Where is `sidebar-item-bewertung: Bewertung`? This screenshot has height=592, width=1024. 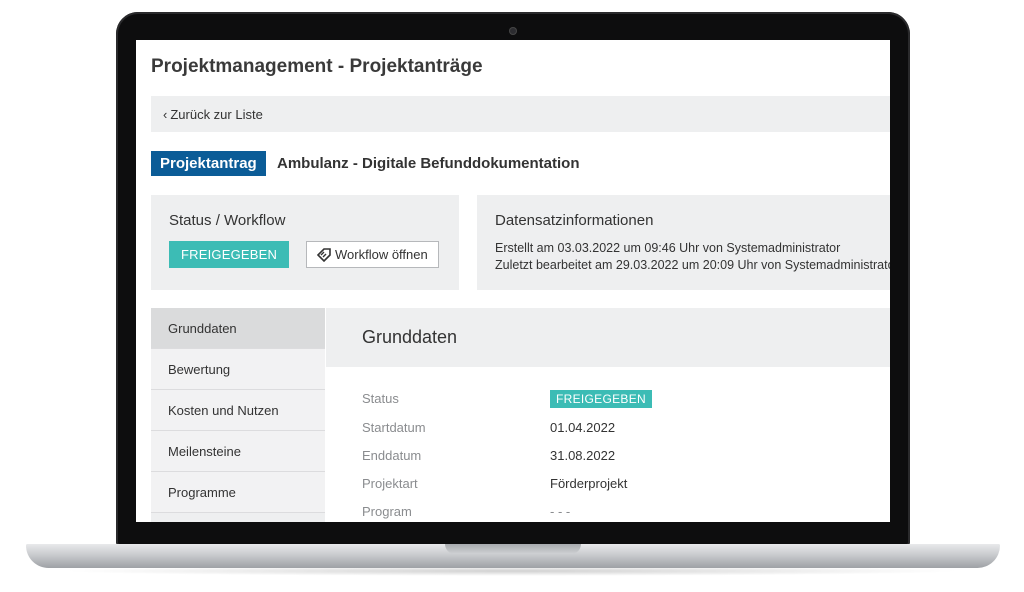
sidebar-item-bewertung: Bewertung is located at coordinates (238, 369).